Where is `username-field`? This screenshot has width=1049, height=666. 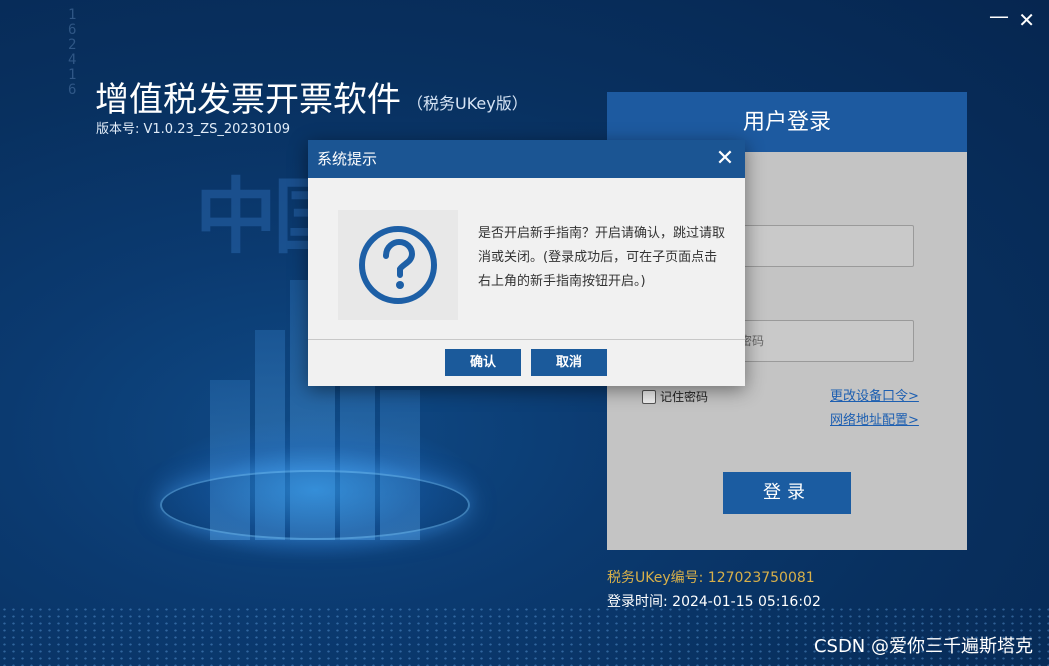
username-field is located at coordinates (825, 246).